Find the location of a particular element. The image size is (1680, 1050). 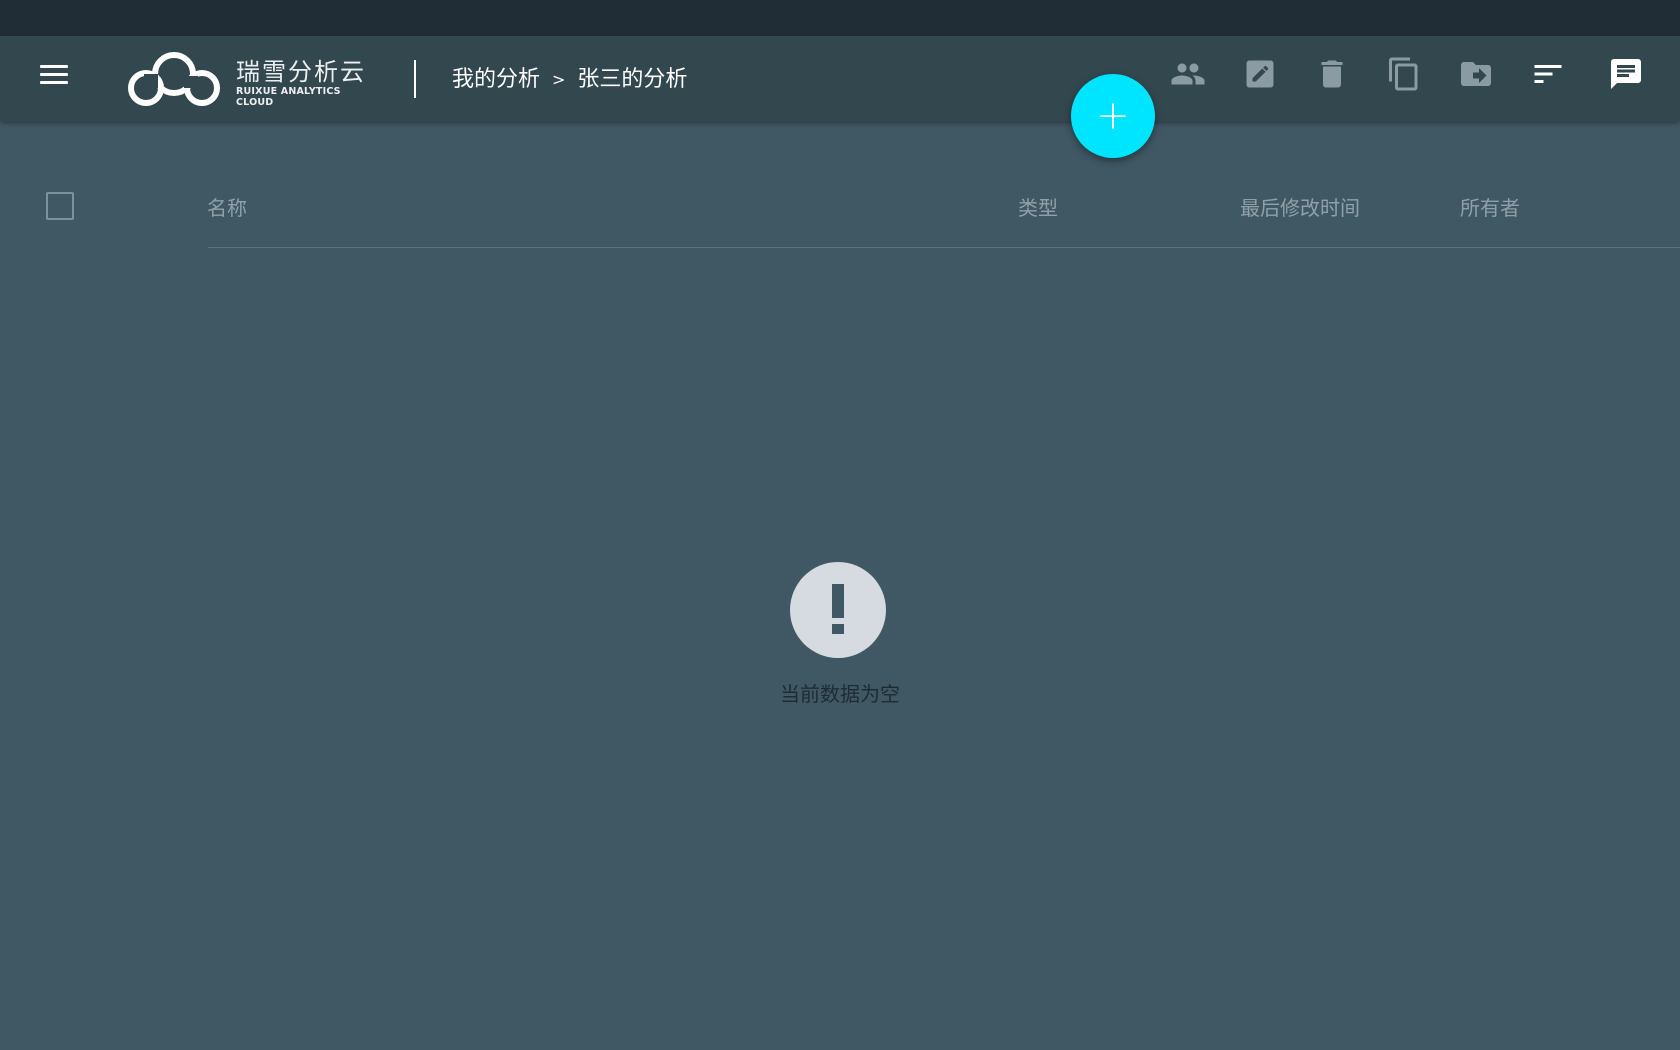

copy-button is located at coordinates (1404, 74).